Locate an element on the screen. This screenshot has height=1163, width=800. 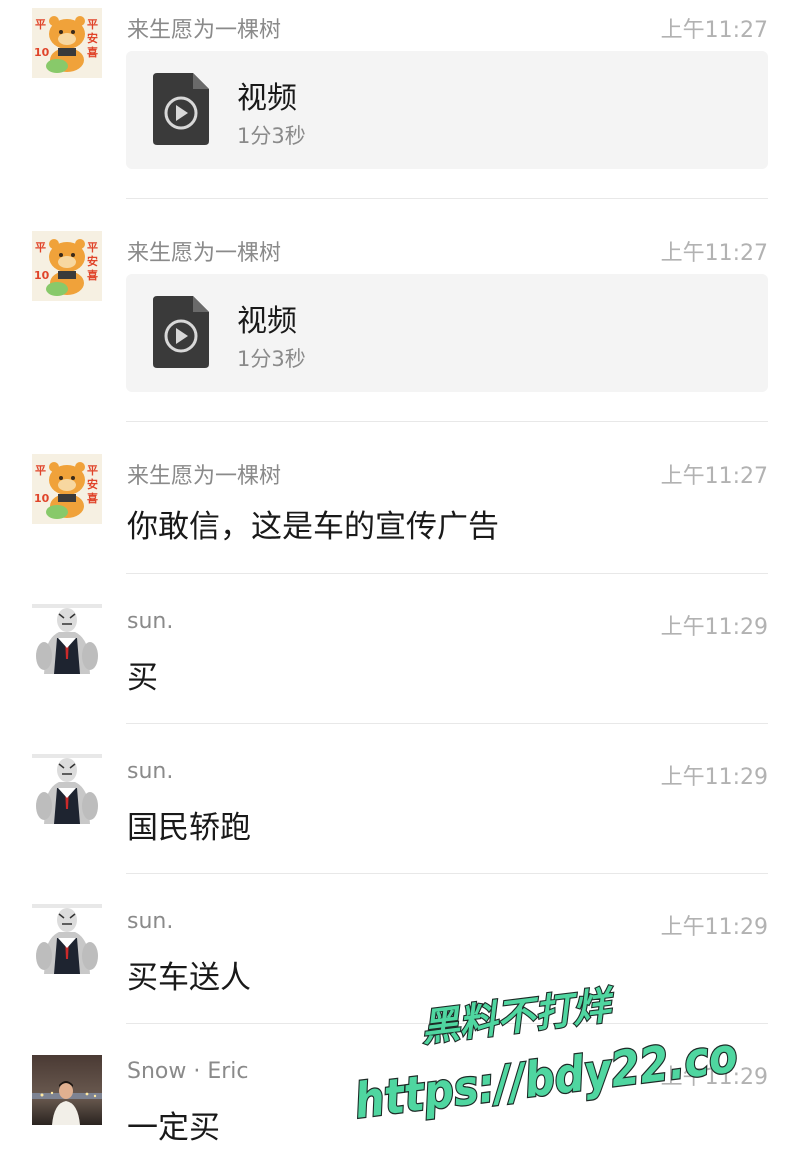
watermark-line1: 黑料不打烊 is located at coordinates (518, 1016).